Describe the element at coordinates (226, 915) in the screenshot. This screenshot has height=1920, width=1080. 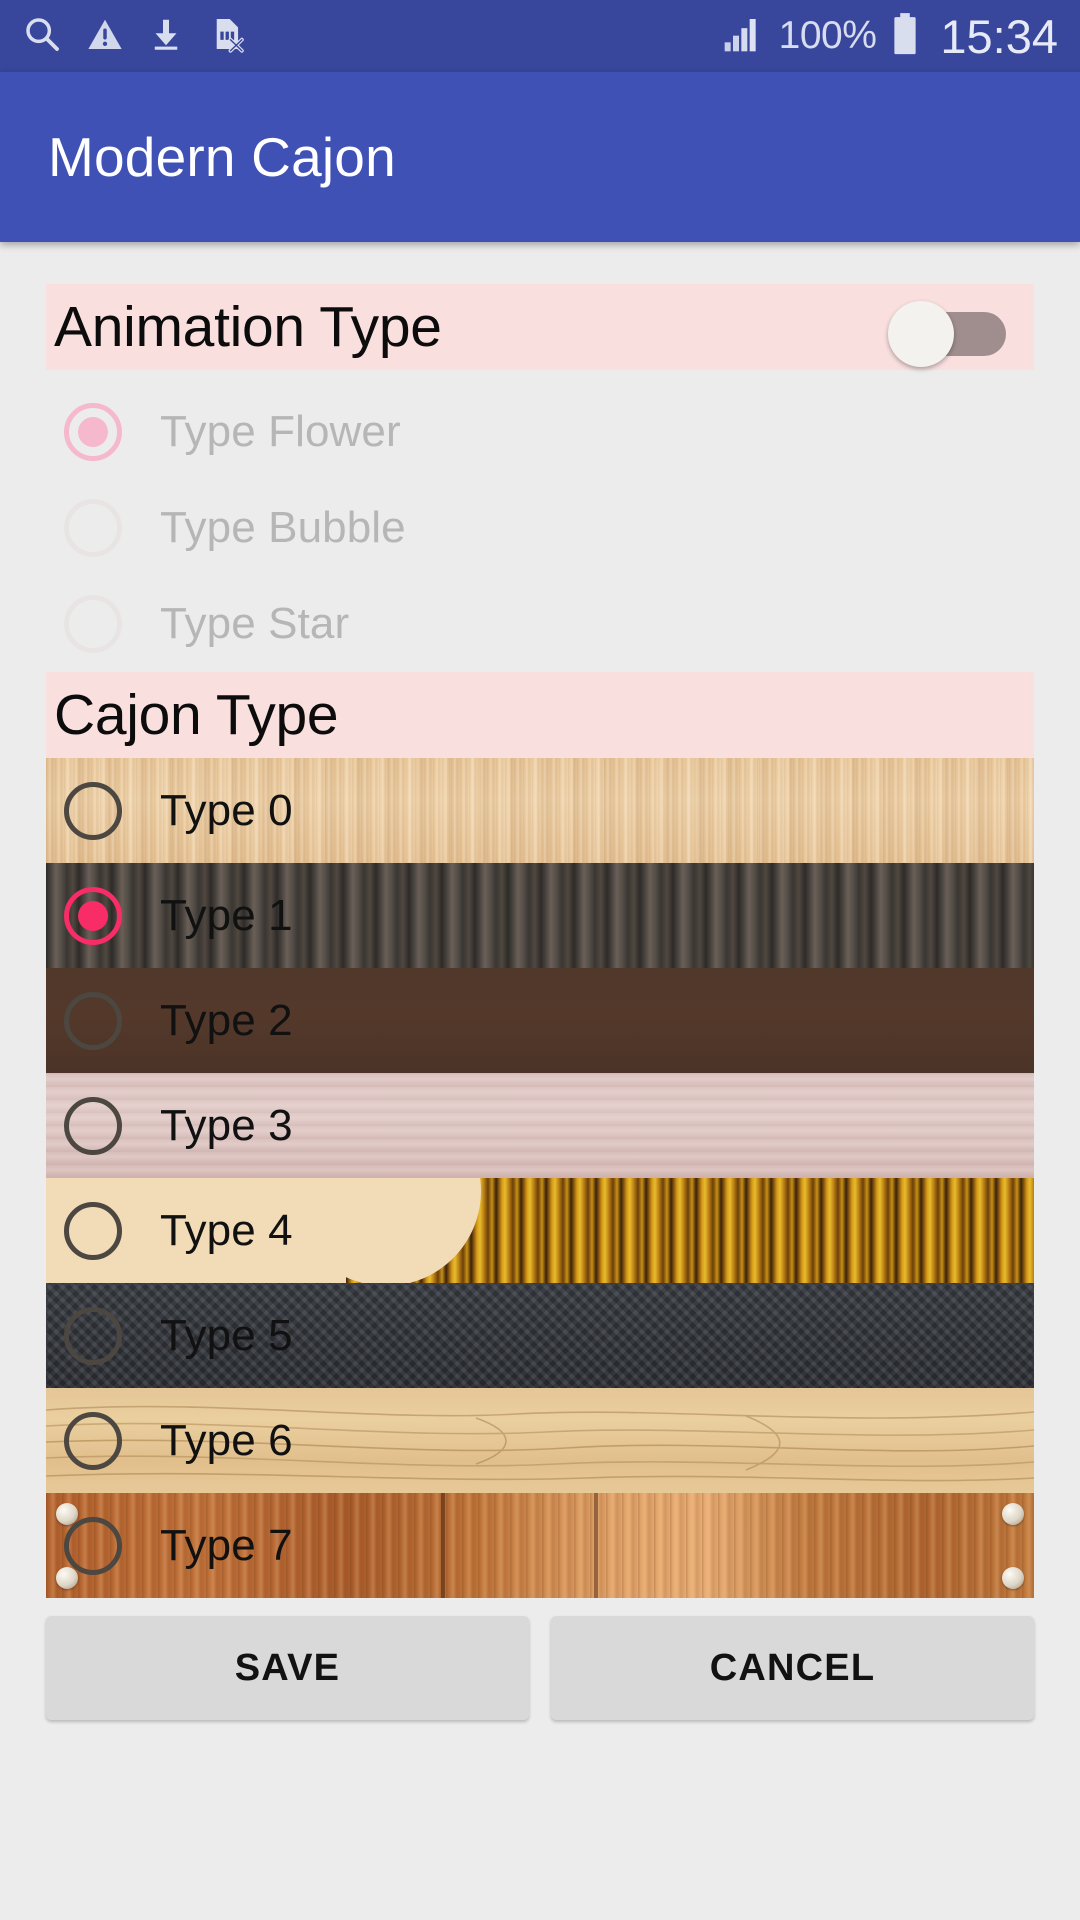
I see `cajon-option-label: Type 1` at that location.